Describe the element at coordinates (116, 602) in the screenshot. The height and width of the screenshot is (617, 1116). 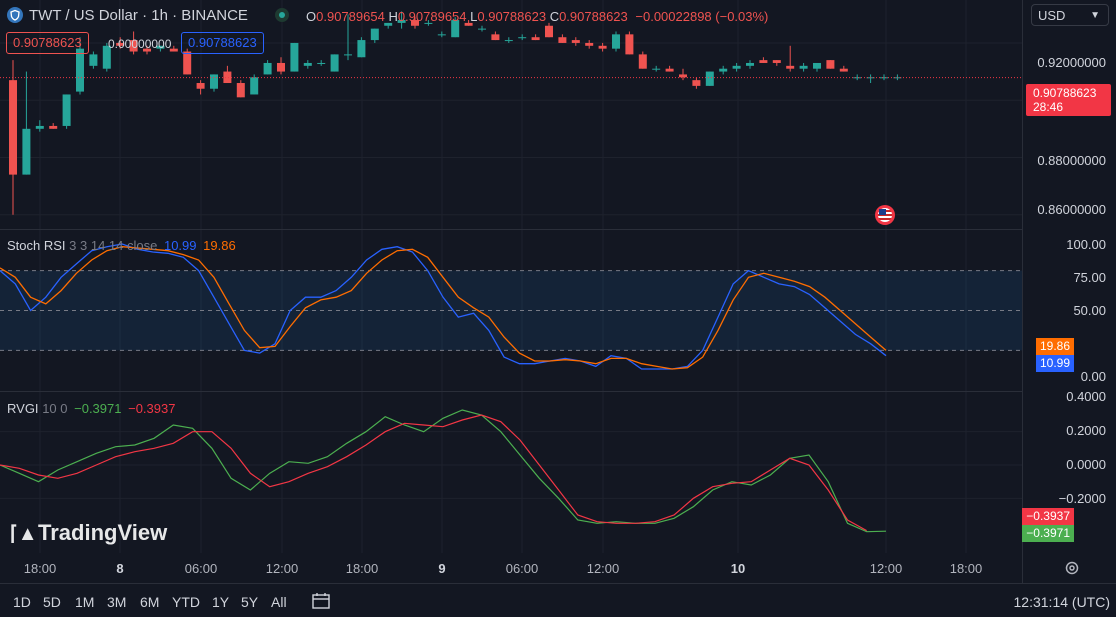
I see `range-button-3m: 3M` at that location.